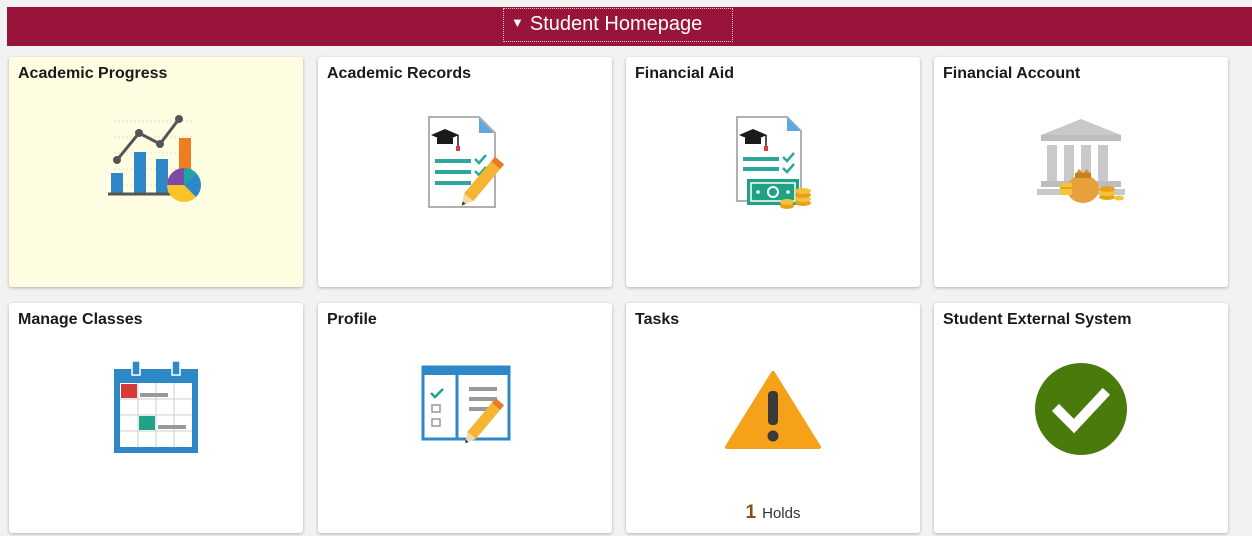 The height and width of the screenshot is (536, 1252). I want to click on tile-academic-records: Academic Records, so click(465, 172).